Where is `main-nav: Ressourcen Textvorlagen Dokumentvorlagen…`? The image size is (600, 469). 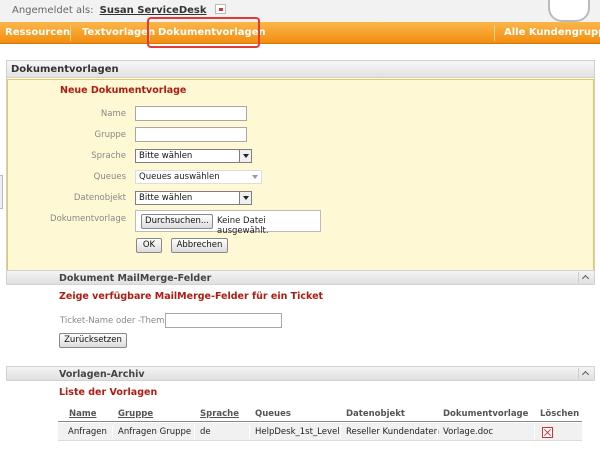
main-nav: Ressourcen Textvorlagen Dokumentvorlagen… is located at coordinates (300, 33).